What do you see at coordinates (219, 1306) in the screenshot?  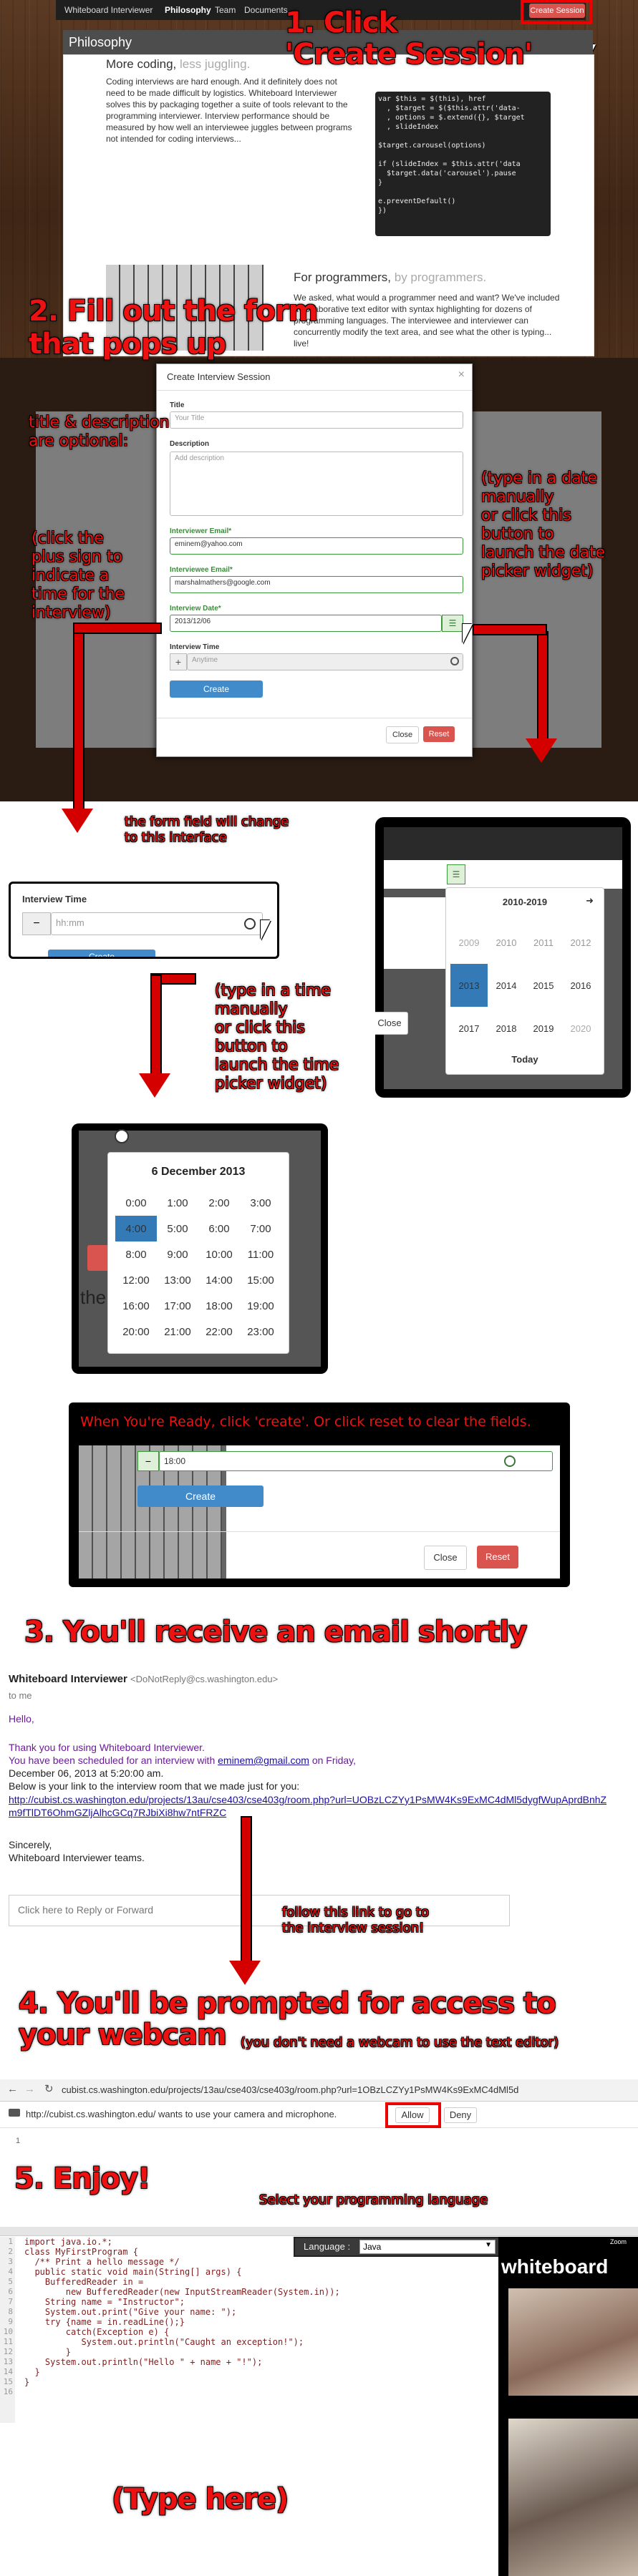 I see `time-cell: 18:00` at bounding box center [219, 1306].